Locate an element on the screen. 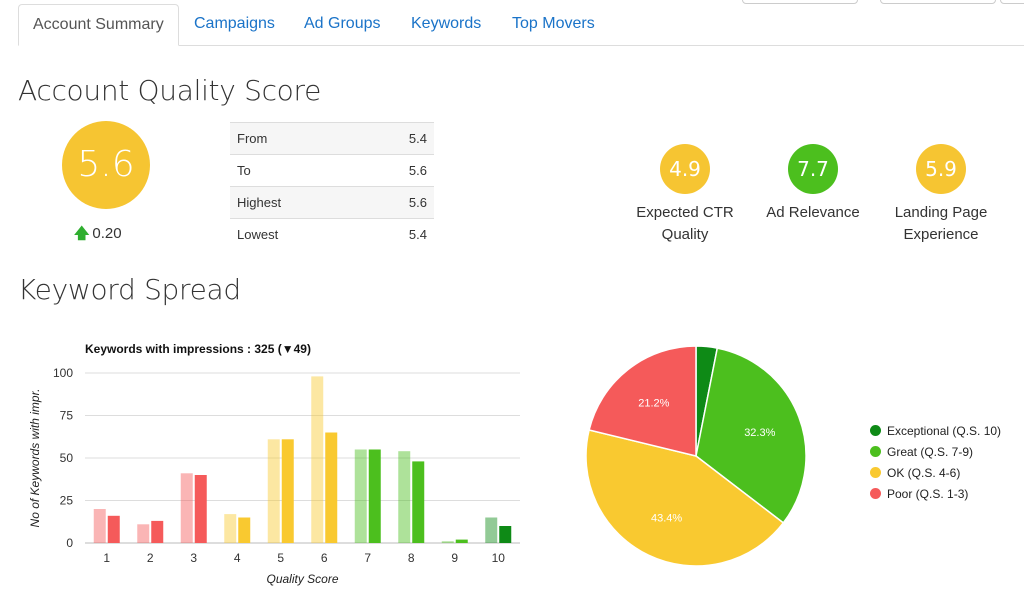 The width and height of the screenshot is (1024, 604). compare-range-control is located at coordinates (938, 2).